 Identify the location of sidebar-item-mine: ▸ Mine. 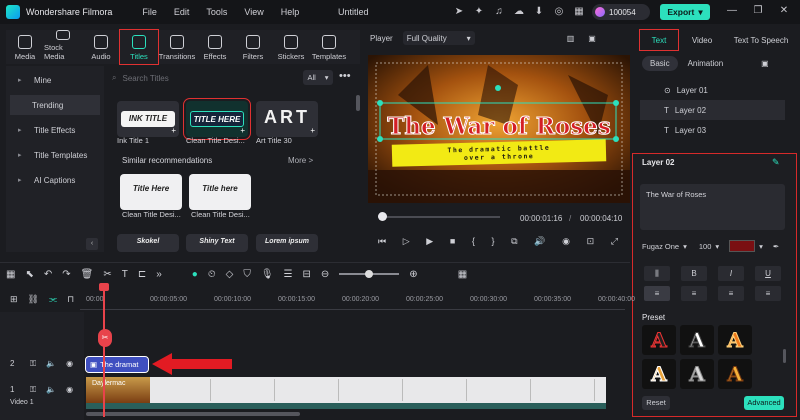
(55, 80).